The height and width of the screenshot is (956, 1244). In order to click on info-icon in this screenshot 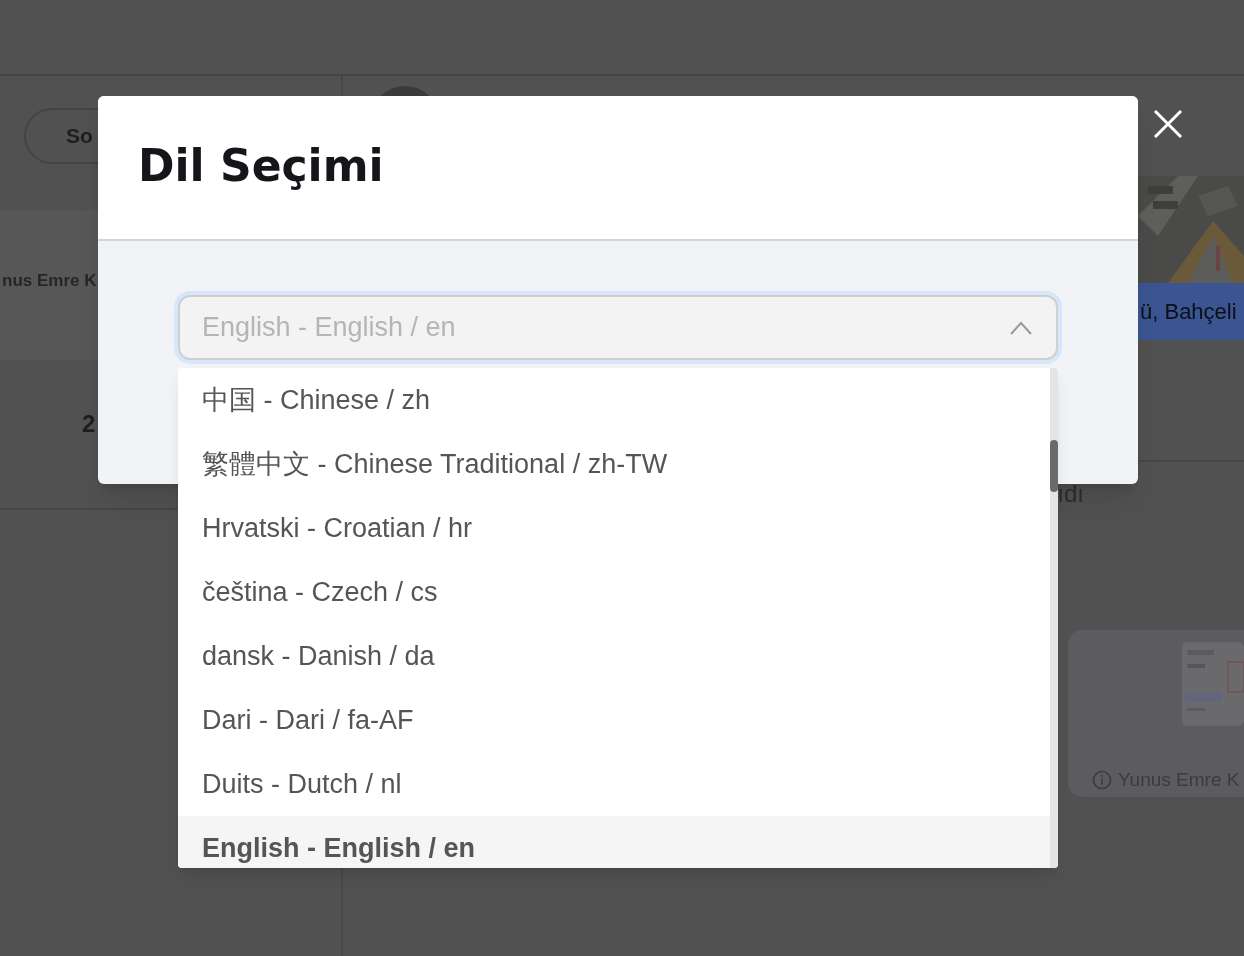, I will do `click(1102, 780)`.